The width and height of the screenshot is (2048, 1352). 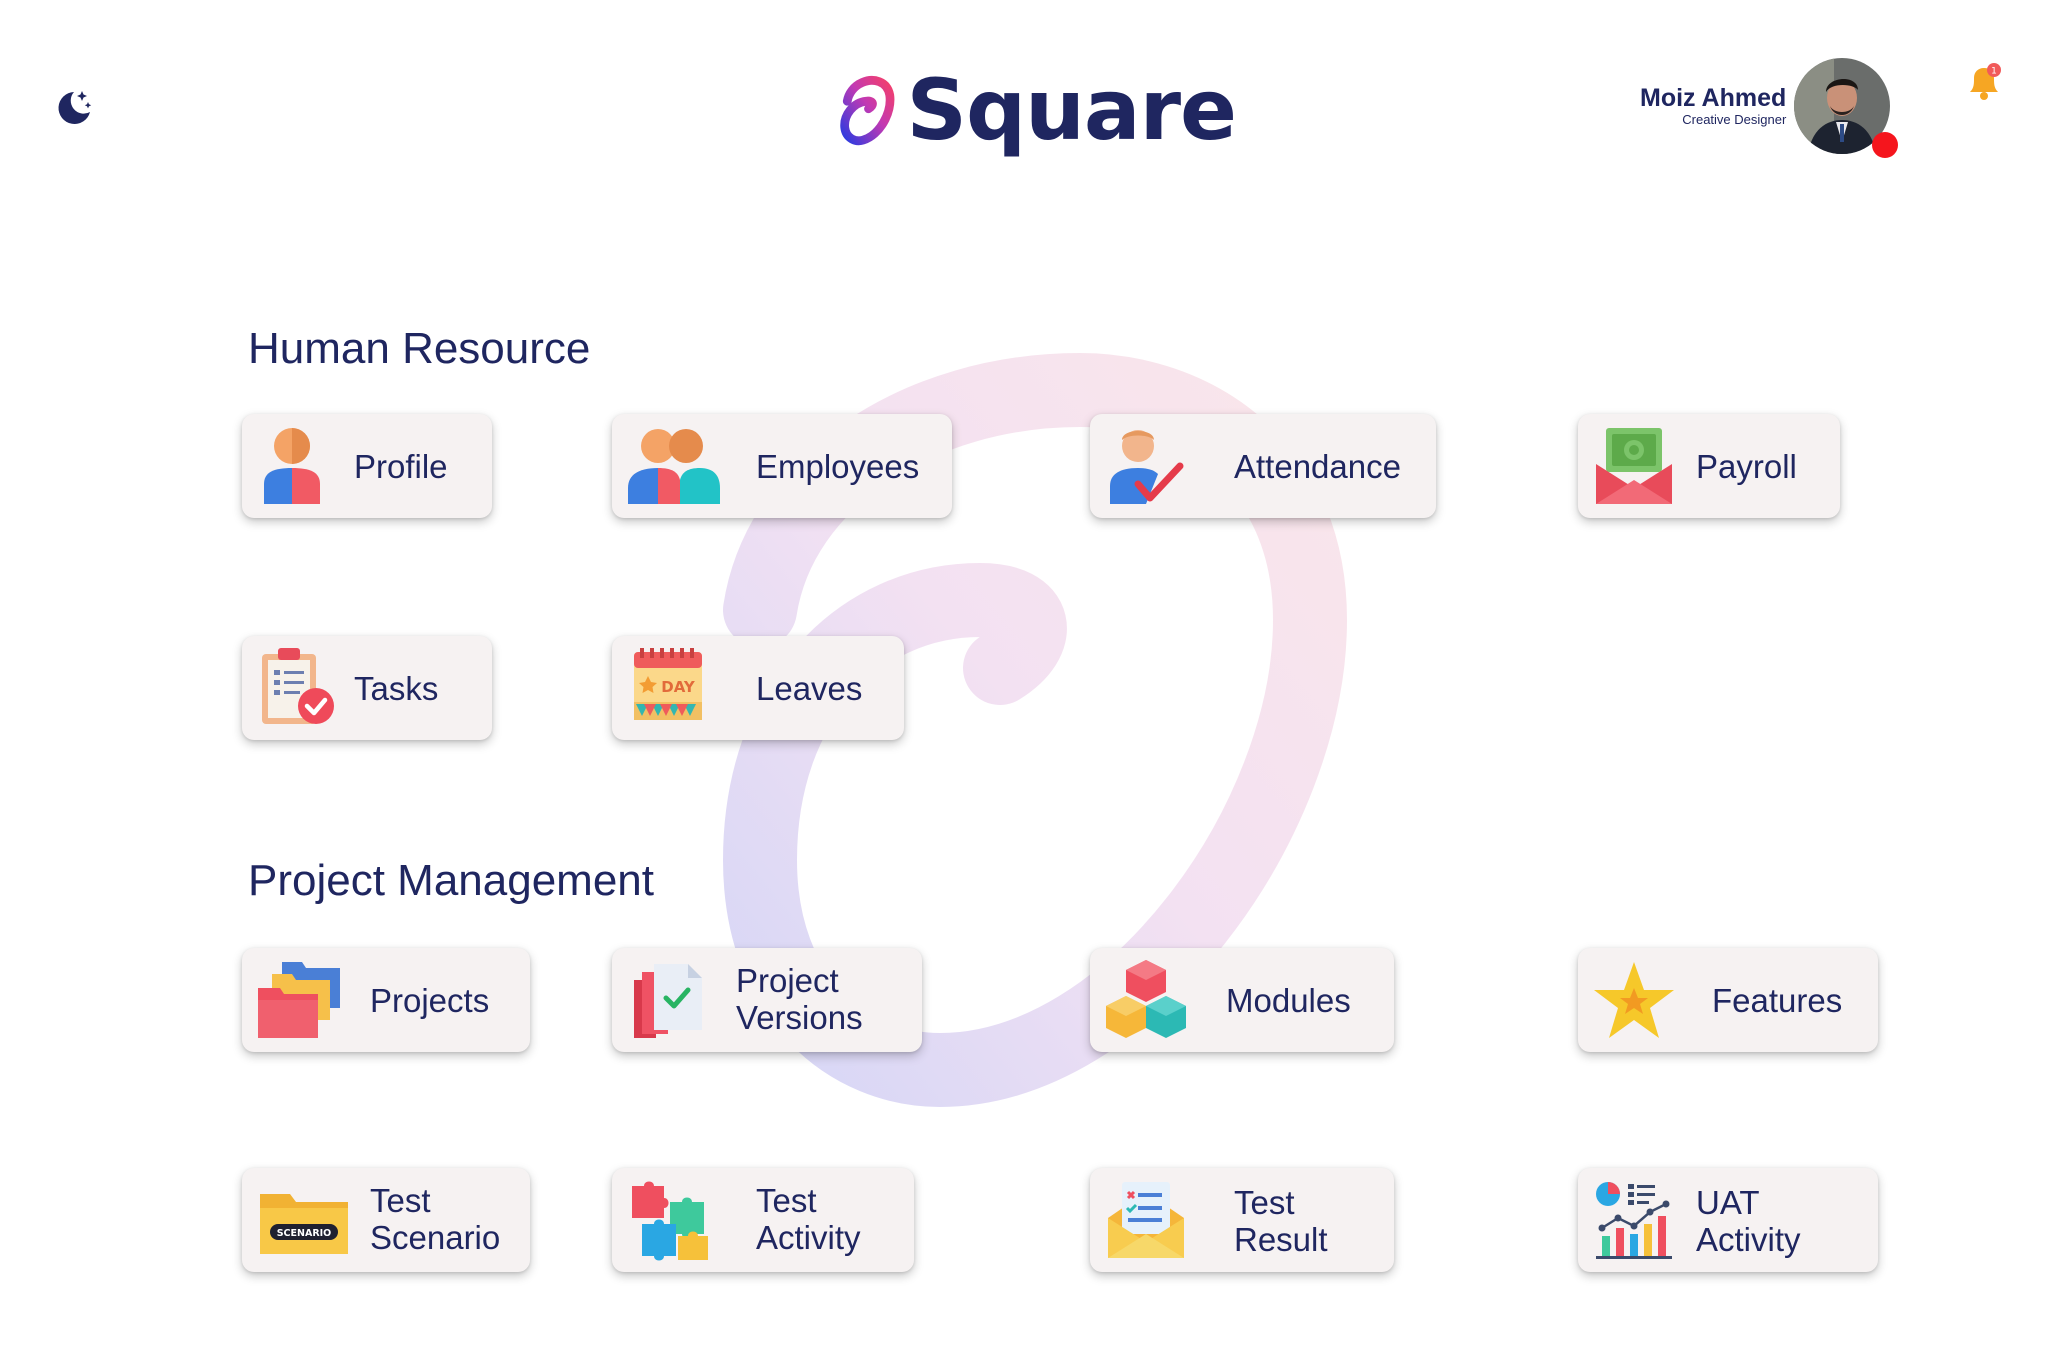 I want to click on card-label-line2: Result, so click(x=1281, y=1239).